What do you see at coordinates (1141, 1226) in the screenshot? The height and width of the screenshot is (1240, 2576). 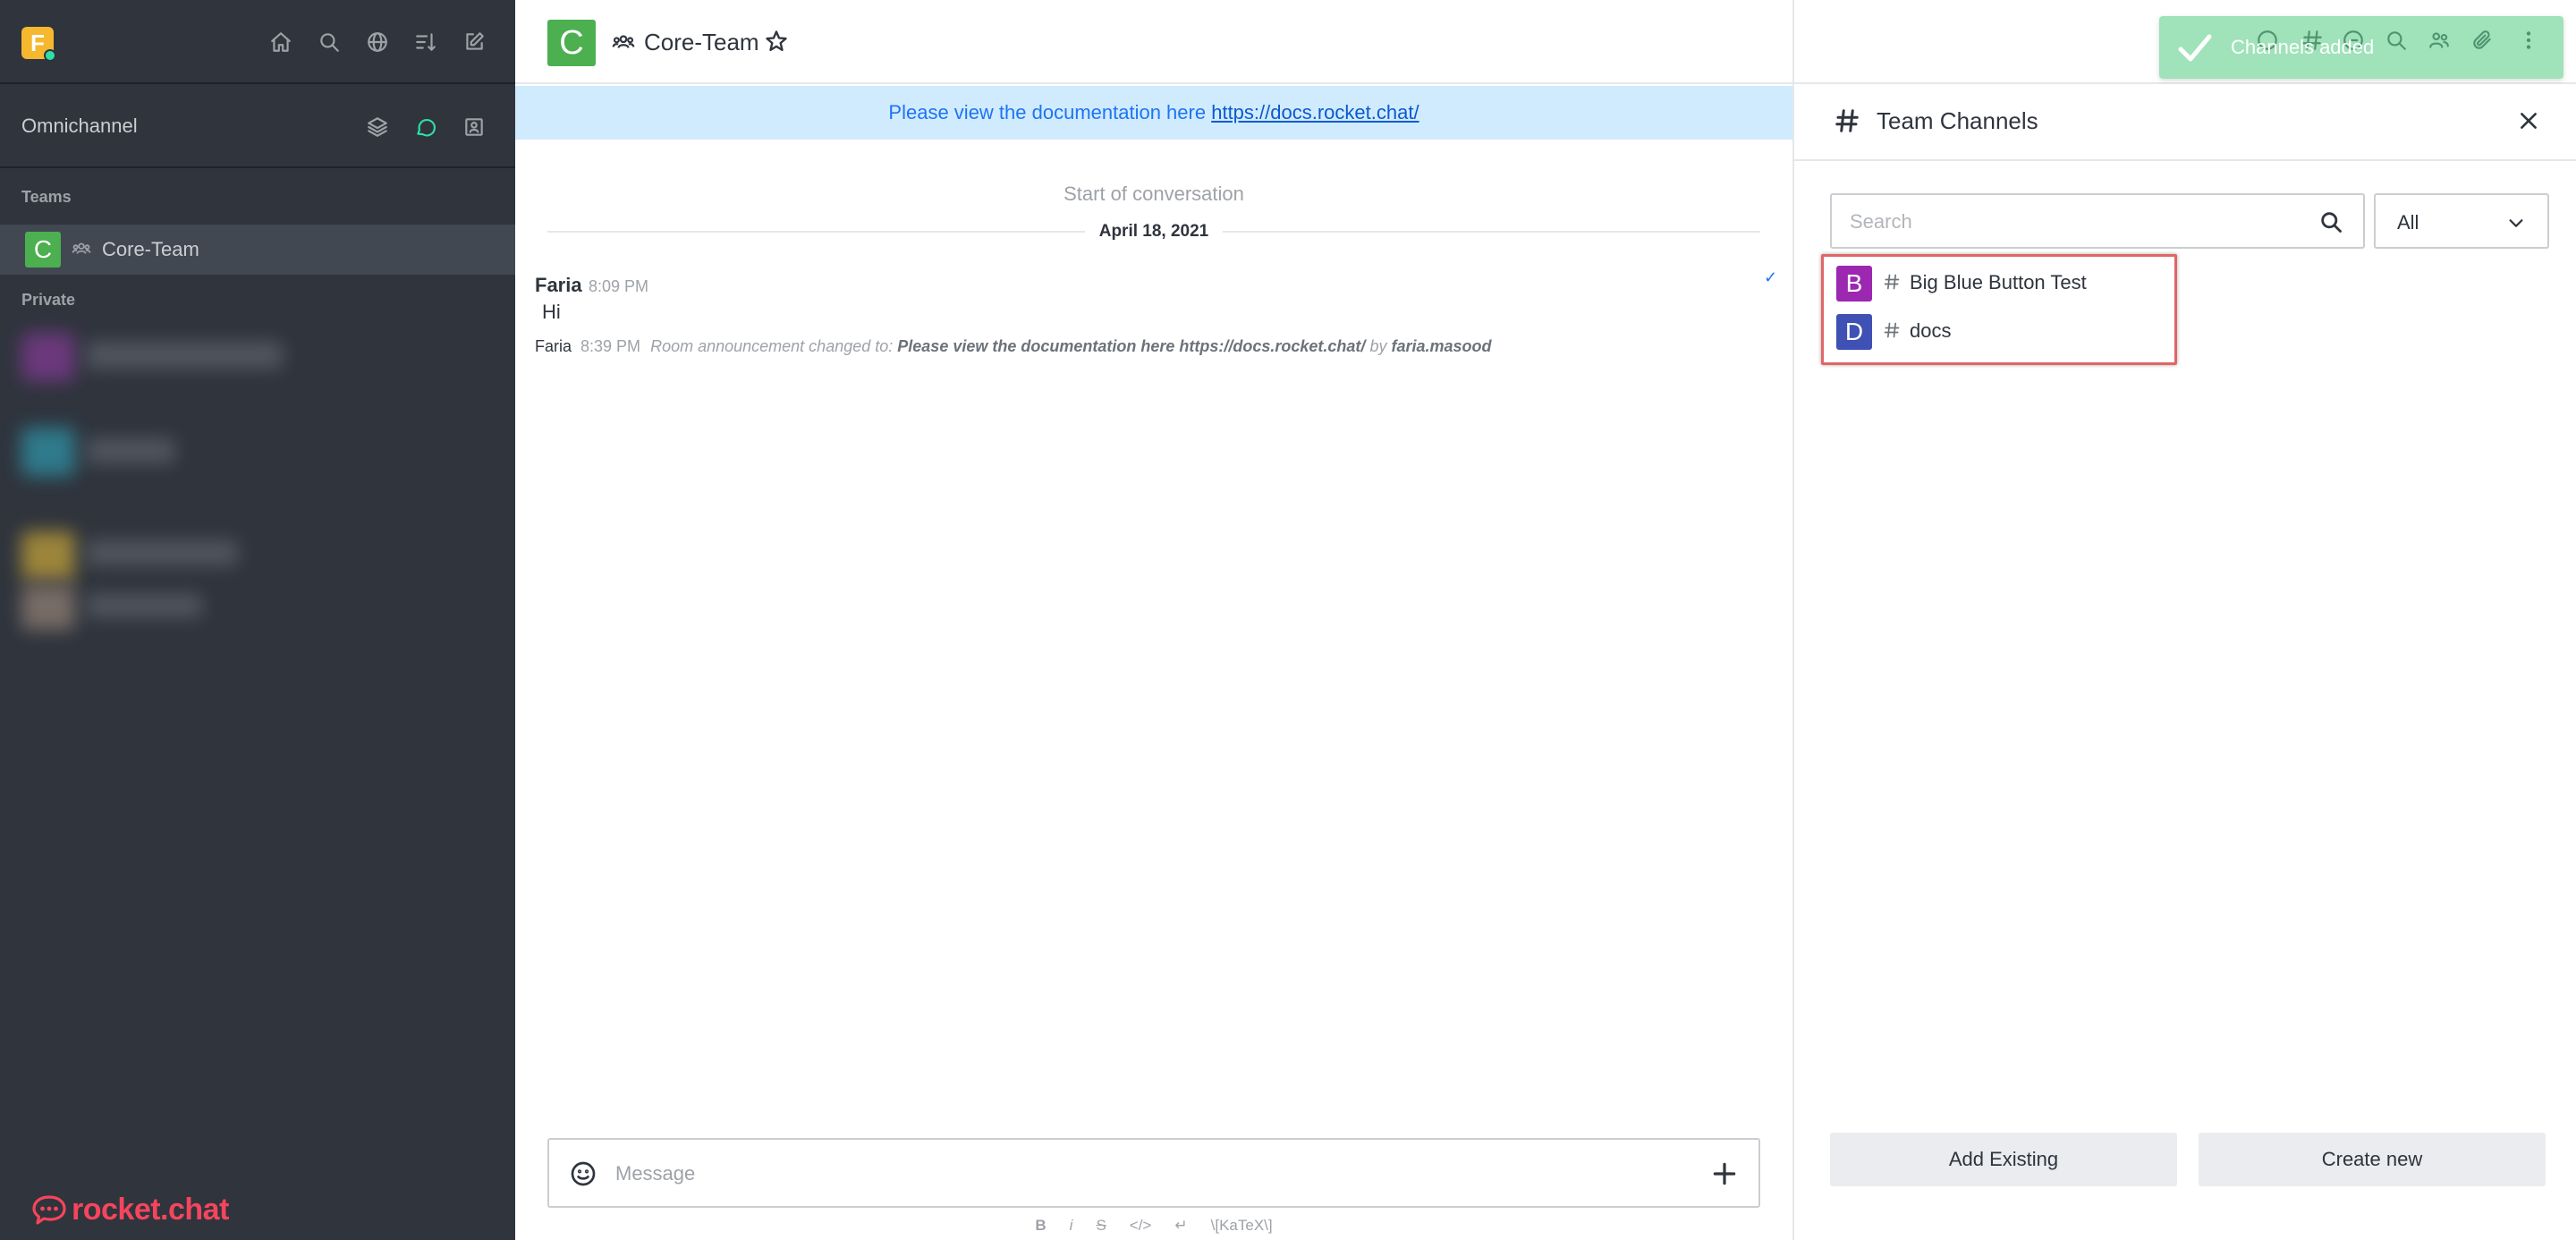 I see `code-format-button: </>` at bounding box center [1141, 1226].